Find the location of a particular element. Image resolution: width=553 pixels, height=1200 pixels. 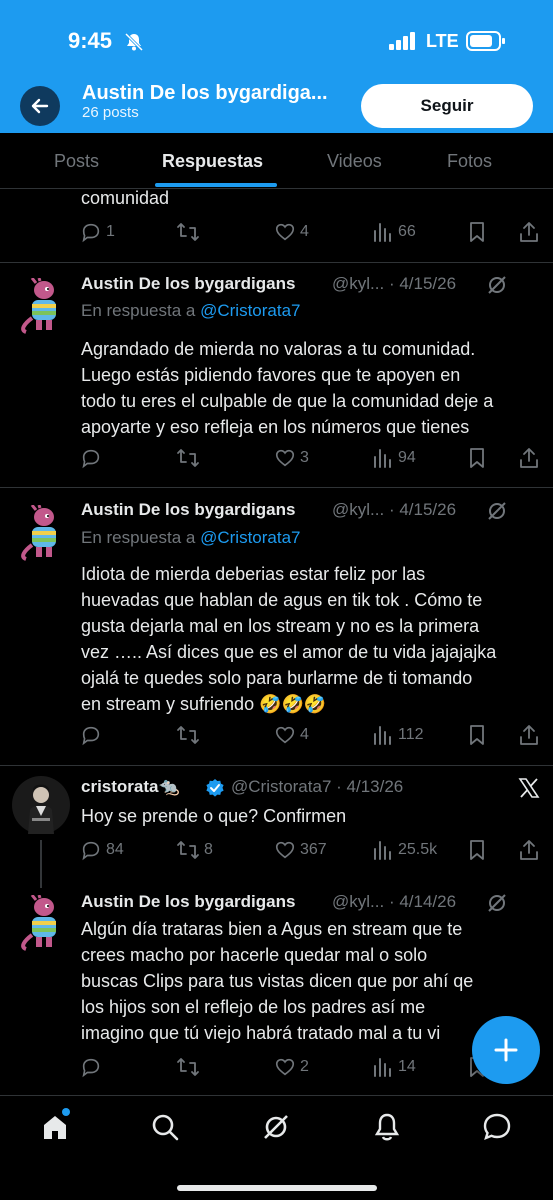

notification-dot is located at coordinates (66, 1112).